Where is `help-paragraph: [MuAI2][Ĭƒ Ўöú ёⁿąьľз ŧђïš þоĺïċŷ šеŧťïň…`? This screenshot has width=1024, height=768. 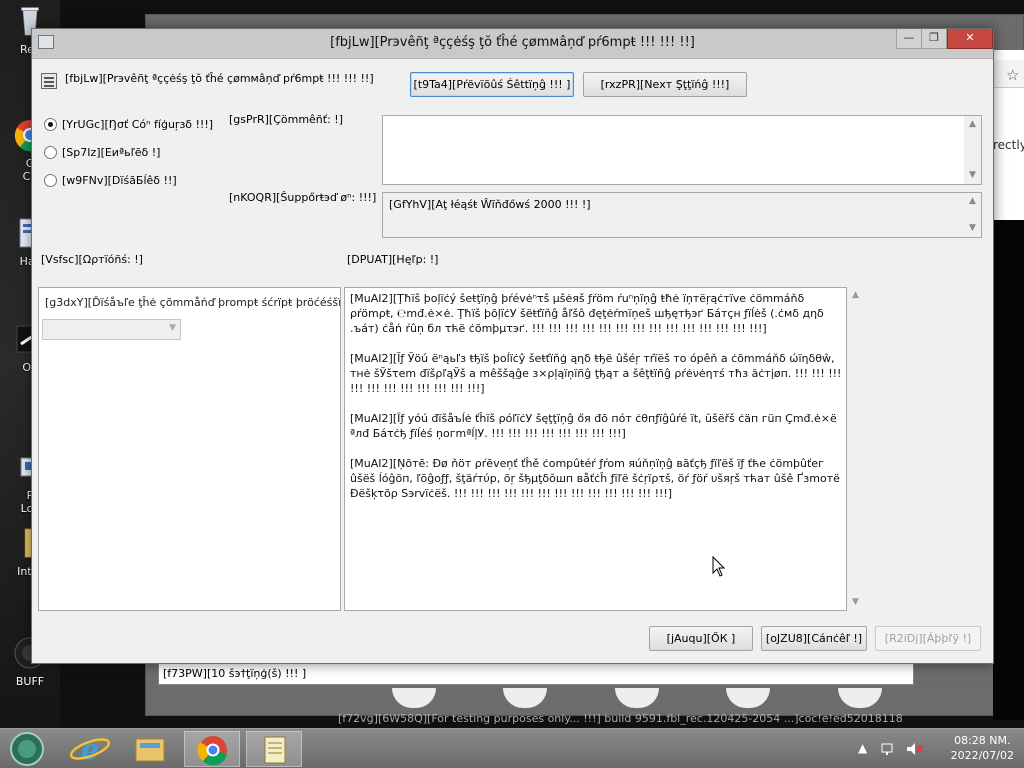 help-paragraph: [MuAI2][Ĭƒ Ўöú ёⁿąьľз ŧђïš þоĺïċŷ šеŧťïň… is located at coordinates (596, 373).